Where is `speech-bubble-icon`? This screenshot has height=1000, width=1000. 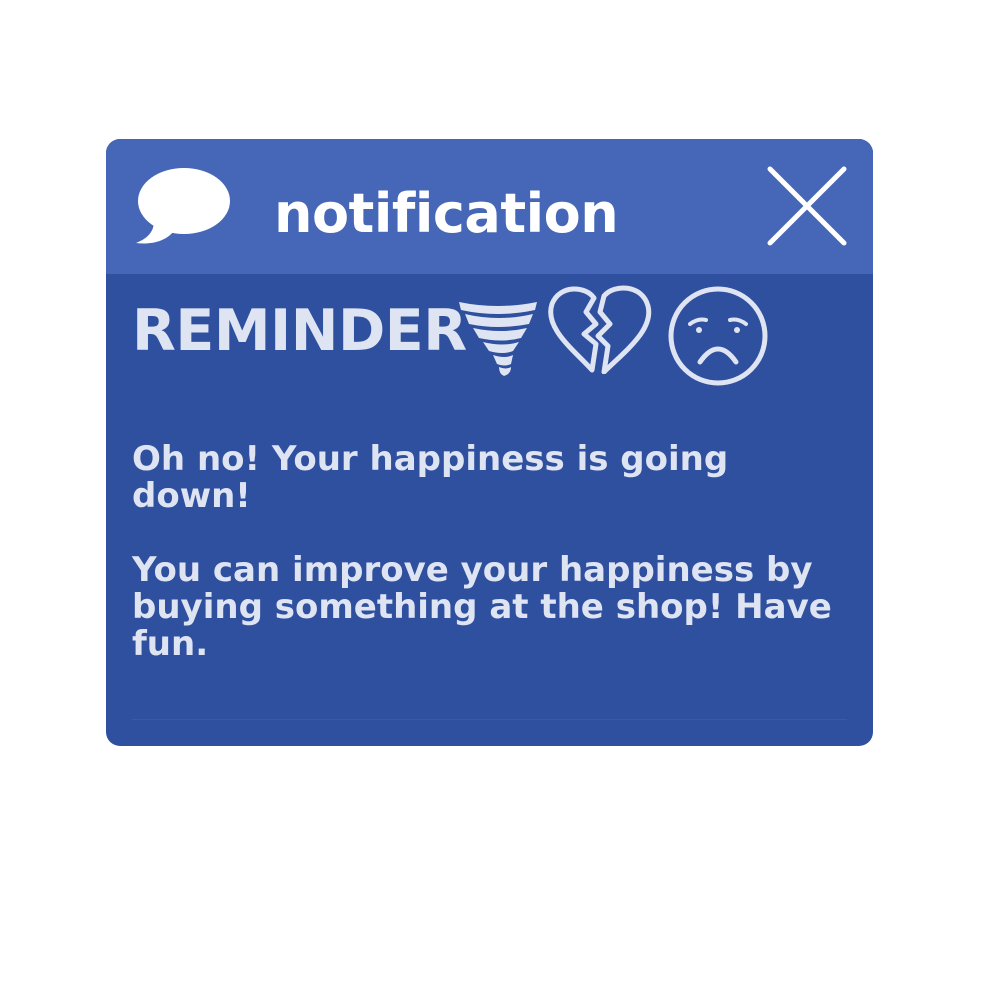
speech-bubble-icon is located at coordinates (183, 206).